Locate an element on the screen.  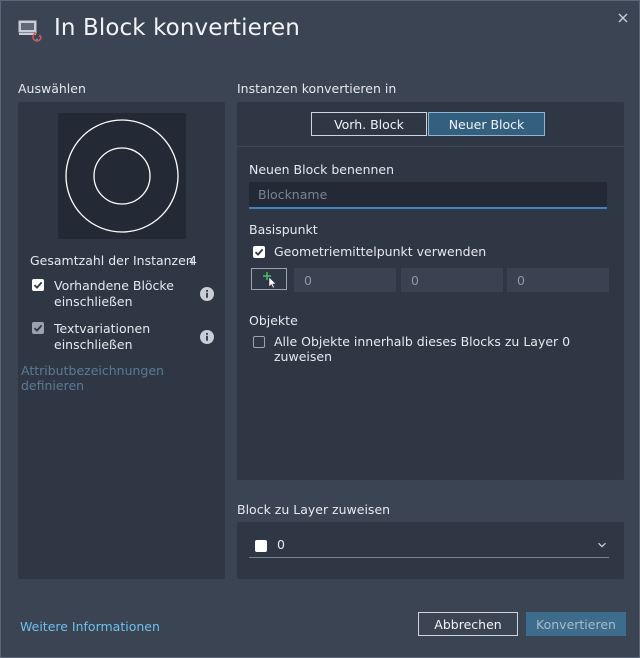
more-info-link: Weitere Informationen is located at coordinates (90, 626).